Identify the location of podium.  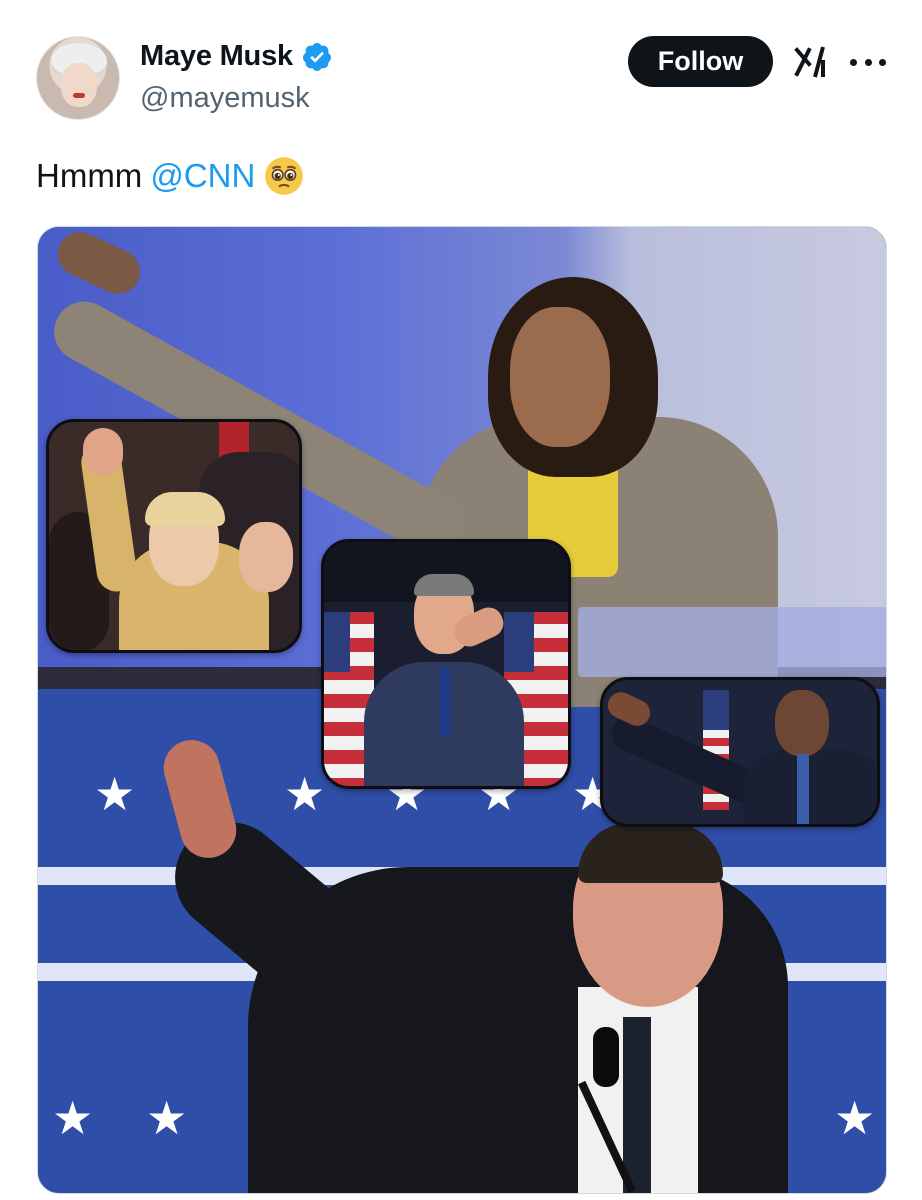
(732, 642).